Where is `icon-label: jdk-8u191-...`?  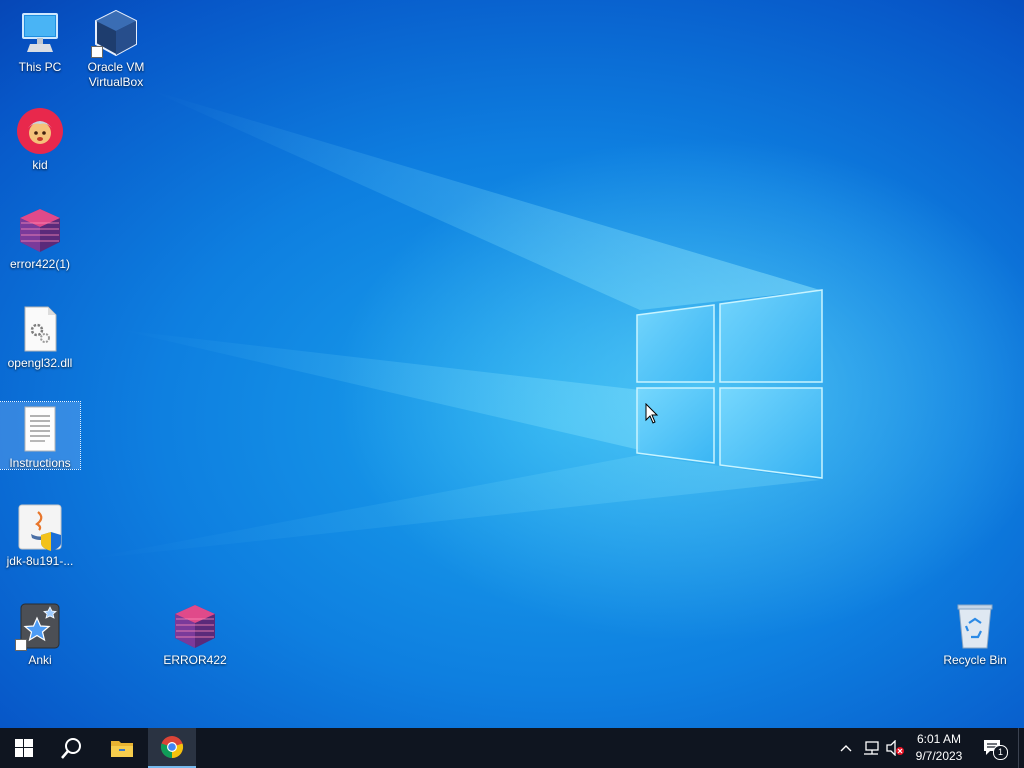
icon-label: jdk-8u191-... is located at coordinates (40, 561).